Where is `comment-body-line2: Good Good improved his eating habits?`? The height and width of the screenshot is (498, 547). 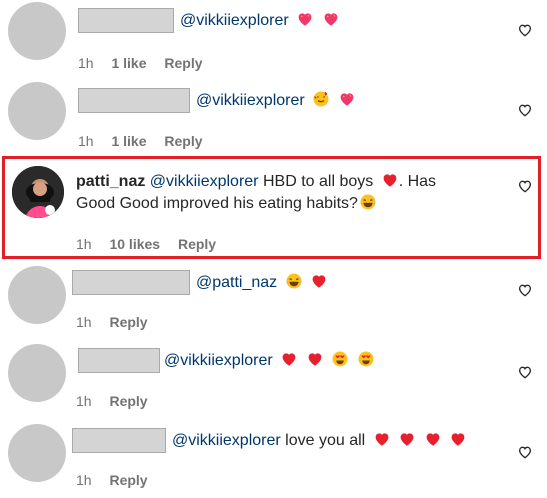 comment-body-line2: Good Good improved his eating habits? is located at coordinates (217, 203).